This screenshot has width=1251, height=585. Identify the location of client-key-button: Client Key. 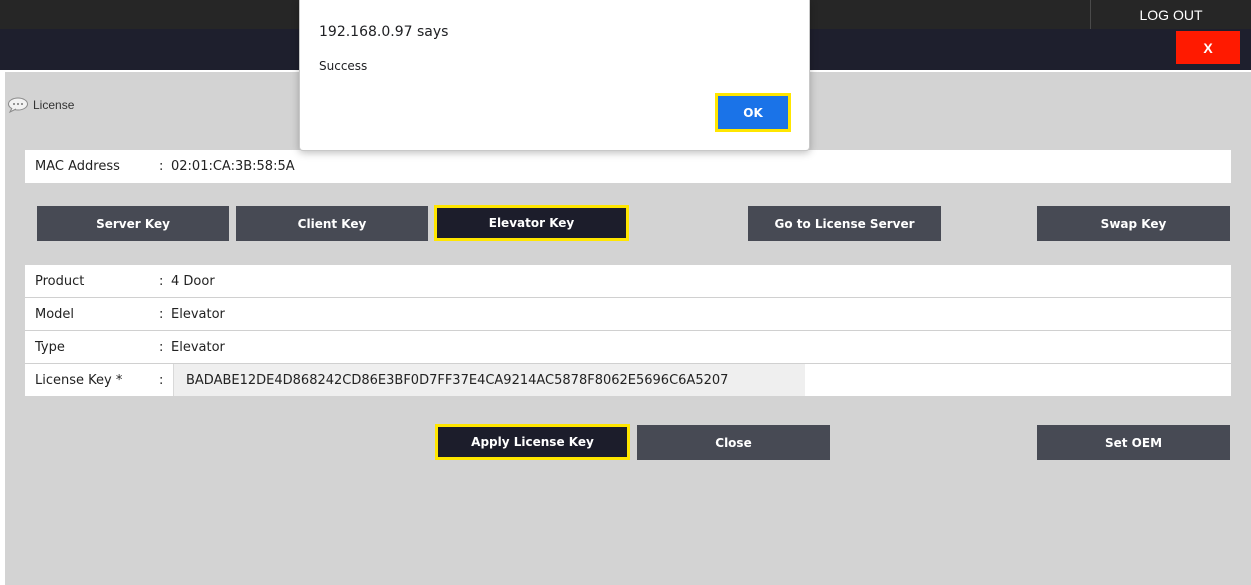
(332, 223).